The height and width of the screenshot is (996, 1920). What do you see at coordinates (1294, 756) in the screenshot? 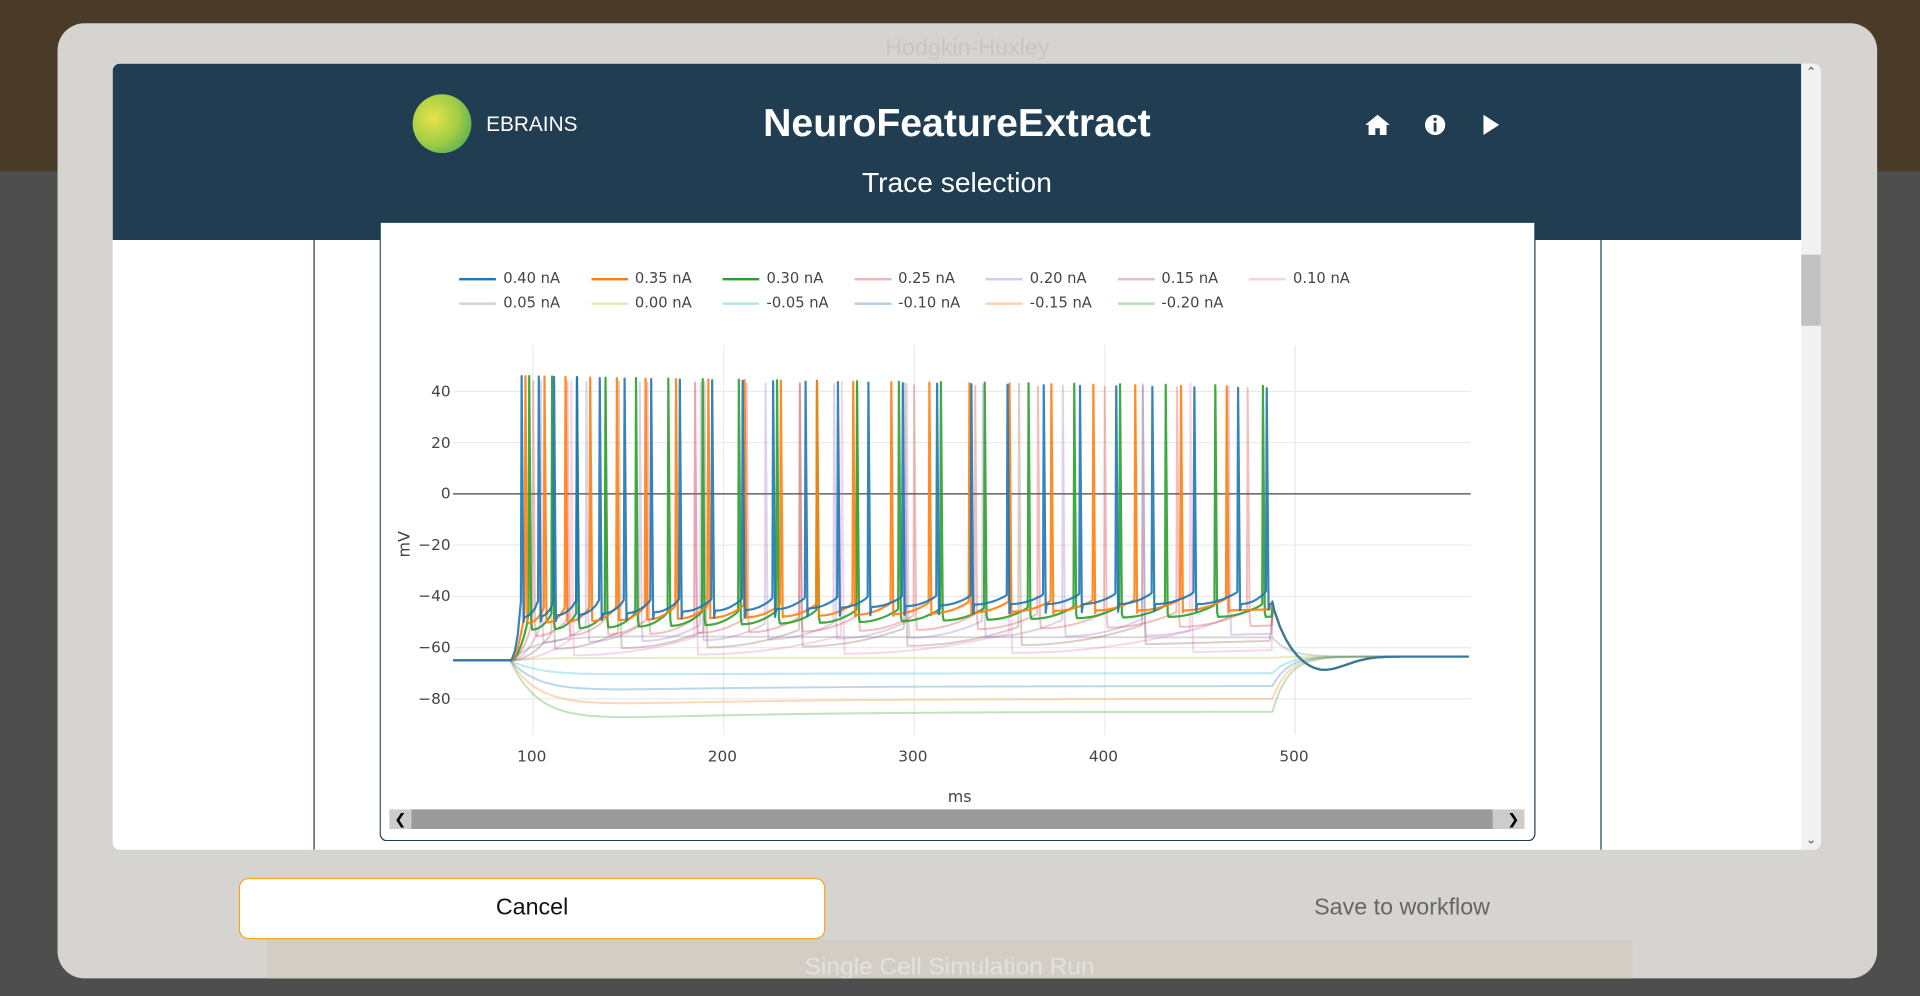
I see `x-tick-label: 500` at bounding box center [1294, 756].